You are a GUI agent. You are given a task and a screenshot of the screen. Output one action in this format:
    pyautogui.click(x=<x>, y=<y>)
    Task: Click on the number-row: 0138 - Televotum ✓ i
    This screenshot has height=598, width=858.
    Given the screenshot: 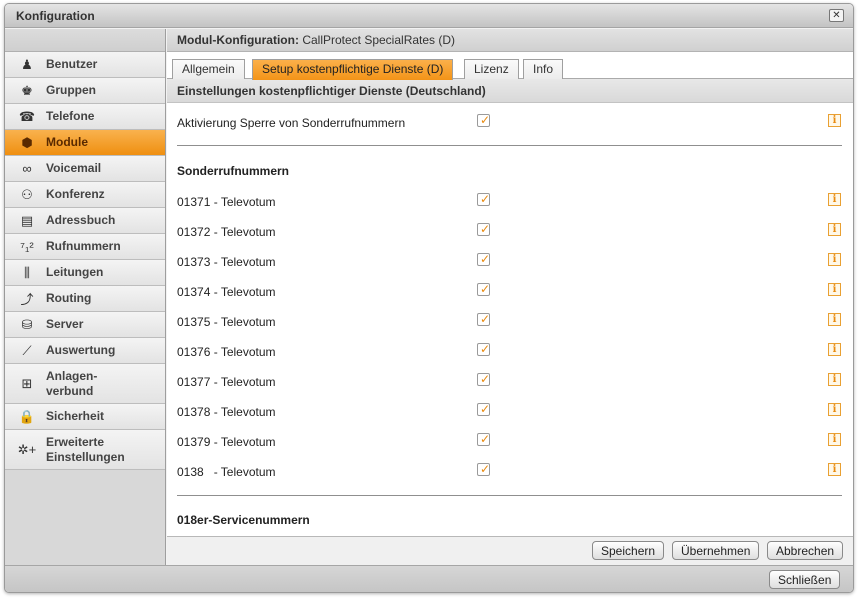 What is the action you would take?
    pyautogui.click(x=510, y=472)
    